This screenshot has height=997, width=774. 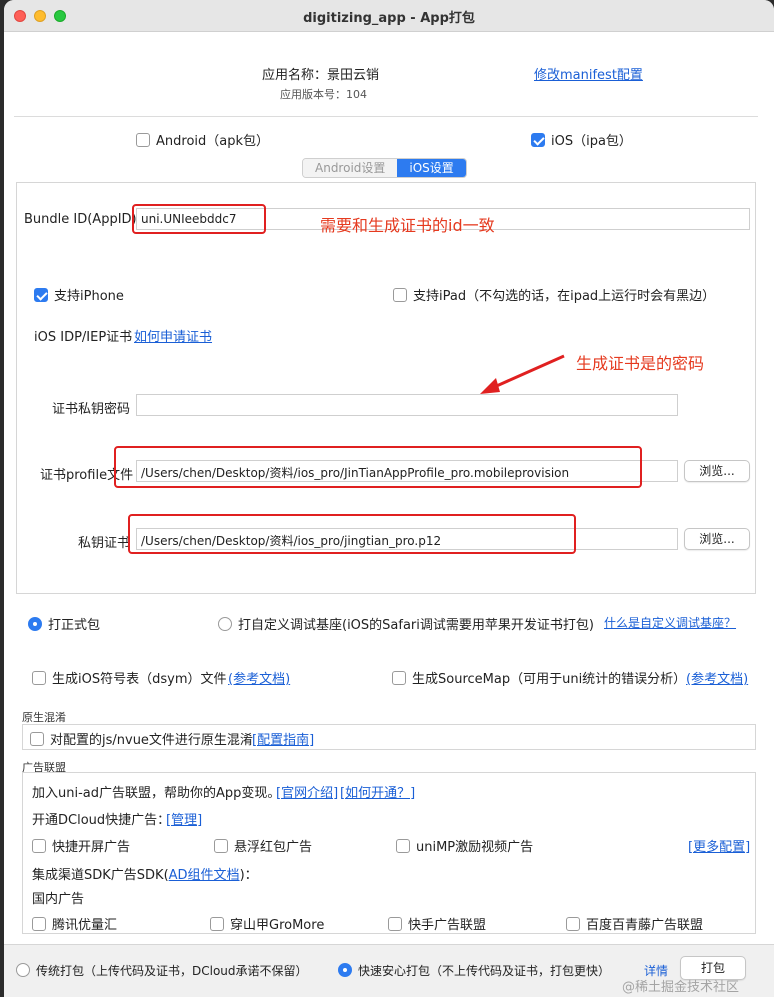 What do you see at coordinates (645, 925) in the screenshot?
I see `baidu-ad-label: 百度百青藤广告联盟` at bounding box center [645, 925].